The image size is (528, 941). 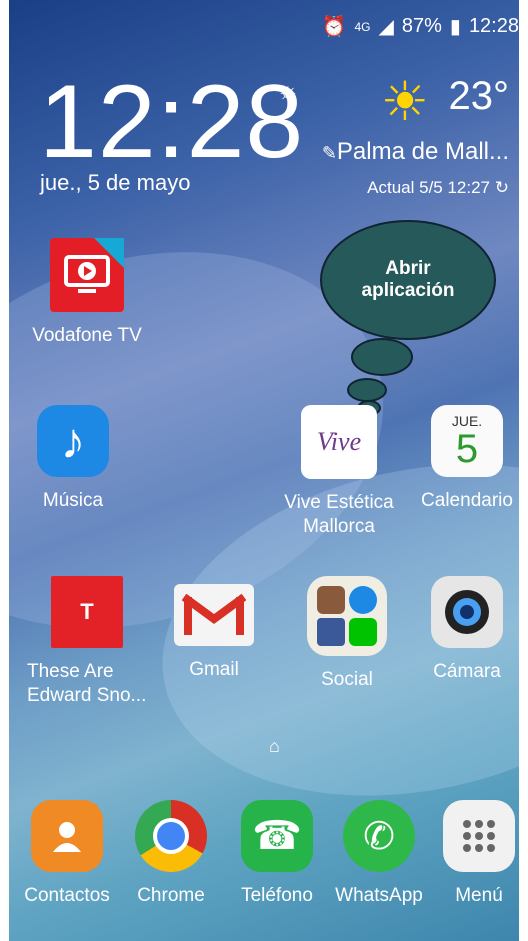 I want to click on weather-updated: Actual 5/5 12:27 ↻, so click(x=438, y=187).